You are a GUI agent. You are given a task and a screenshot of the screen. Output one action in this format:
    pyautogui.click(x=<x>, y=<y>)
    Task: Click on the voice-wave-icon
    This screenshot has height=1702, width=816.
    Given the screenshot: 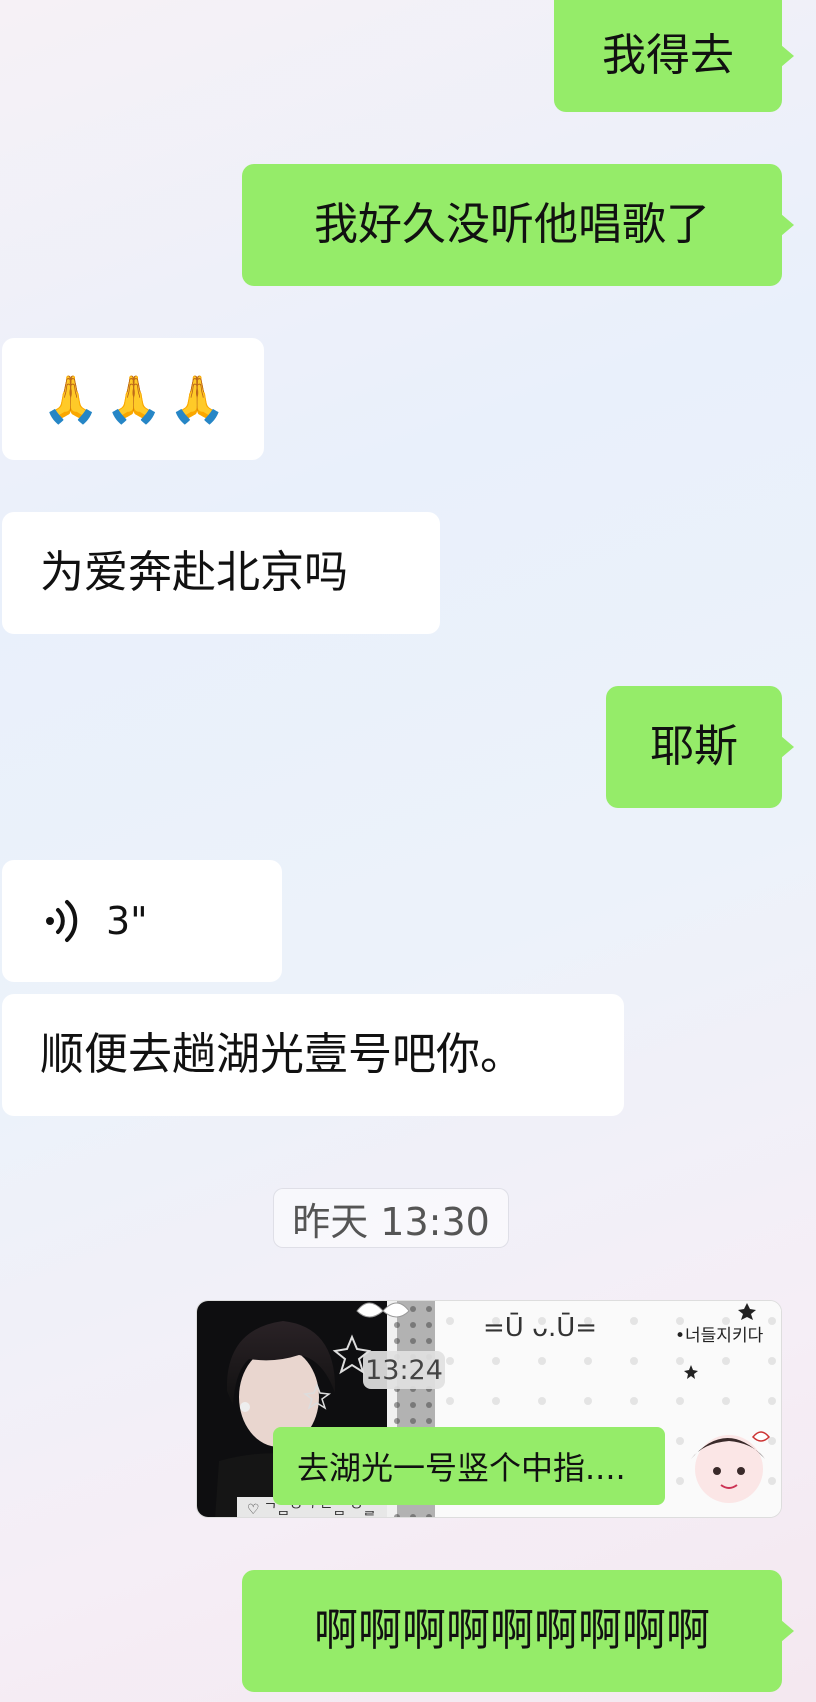 What is the action you would take?
    pyautogui.click(x=62, y=921)
    